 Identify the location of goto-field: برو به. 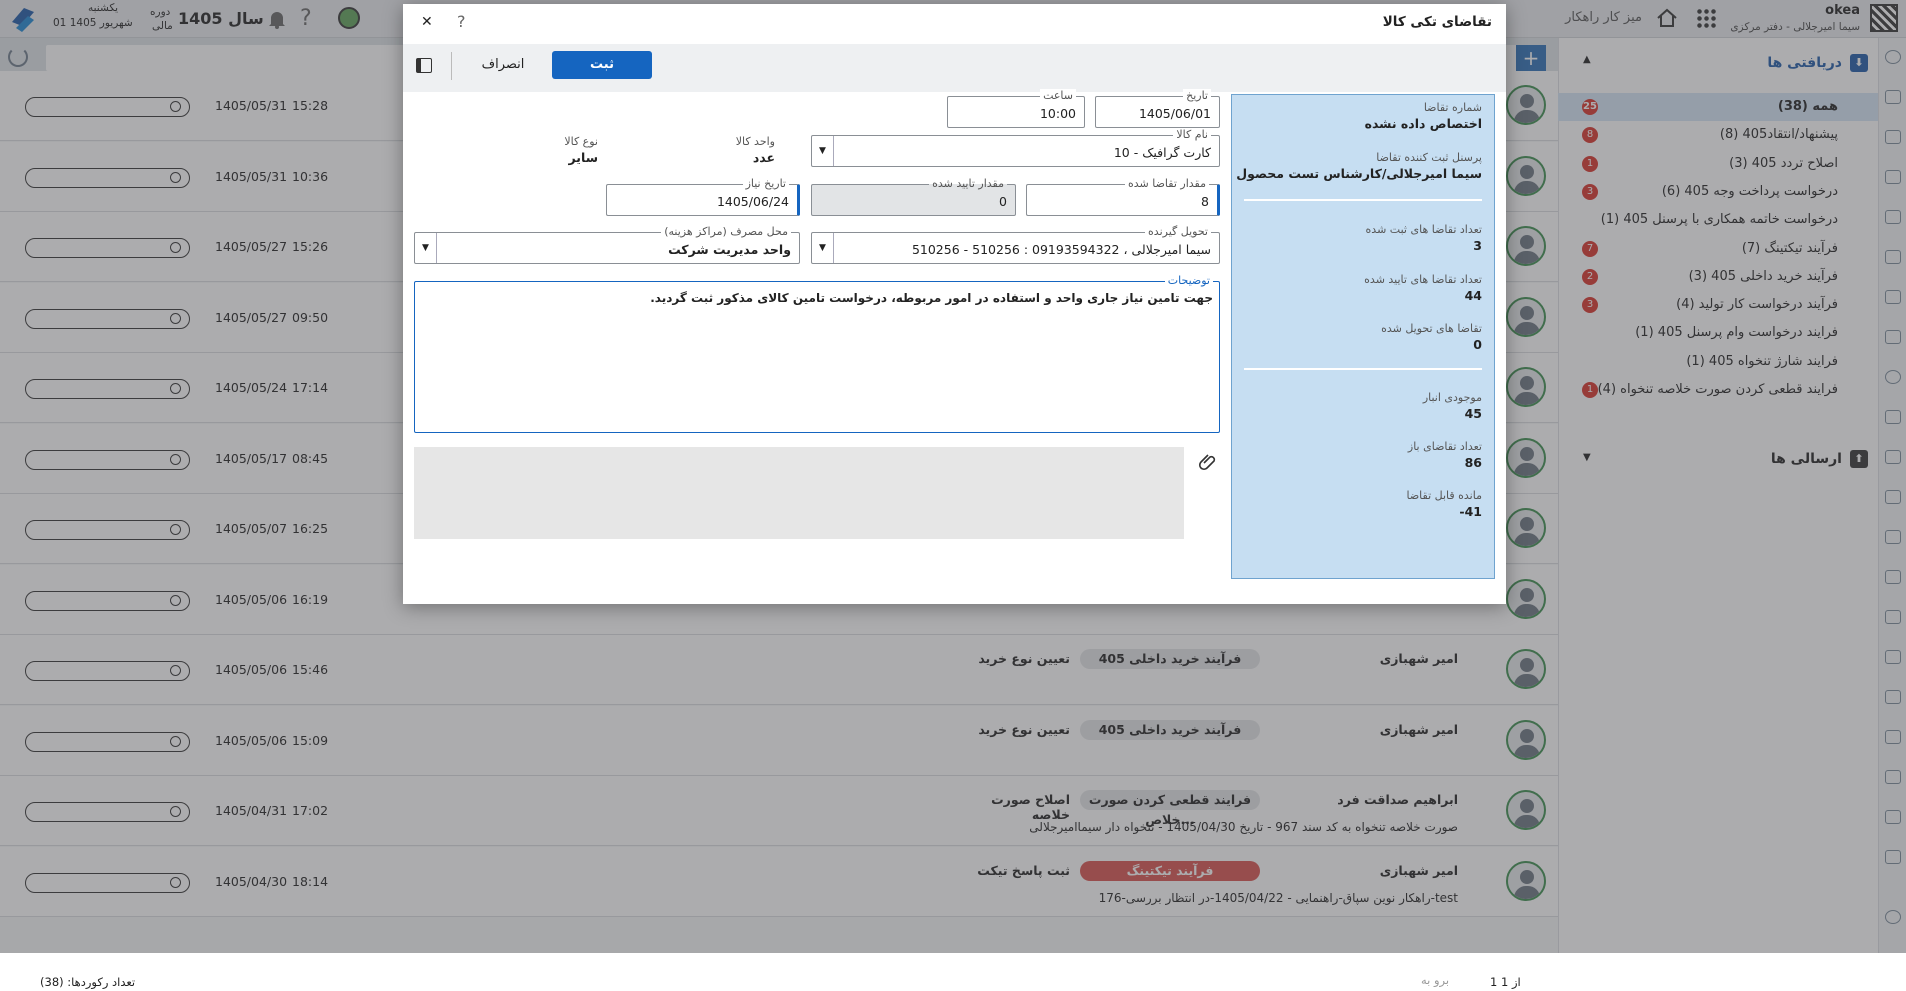
(1435, 981).